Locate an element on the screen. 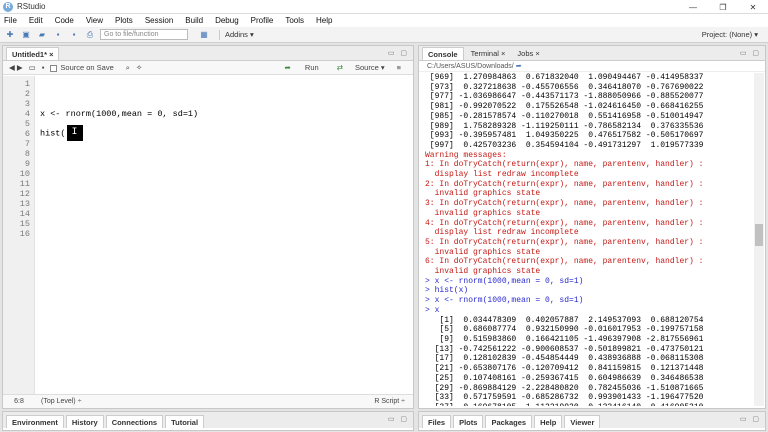  save-file-icon: ▪ is located at coordinates (43, 67).